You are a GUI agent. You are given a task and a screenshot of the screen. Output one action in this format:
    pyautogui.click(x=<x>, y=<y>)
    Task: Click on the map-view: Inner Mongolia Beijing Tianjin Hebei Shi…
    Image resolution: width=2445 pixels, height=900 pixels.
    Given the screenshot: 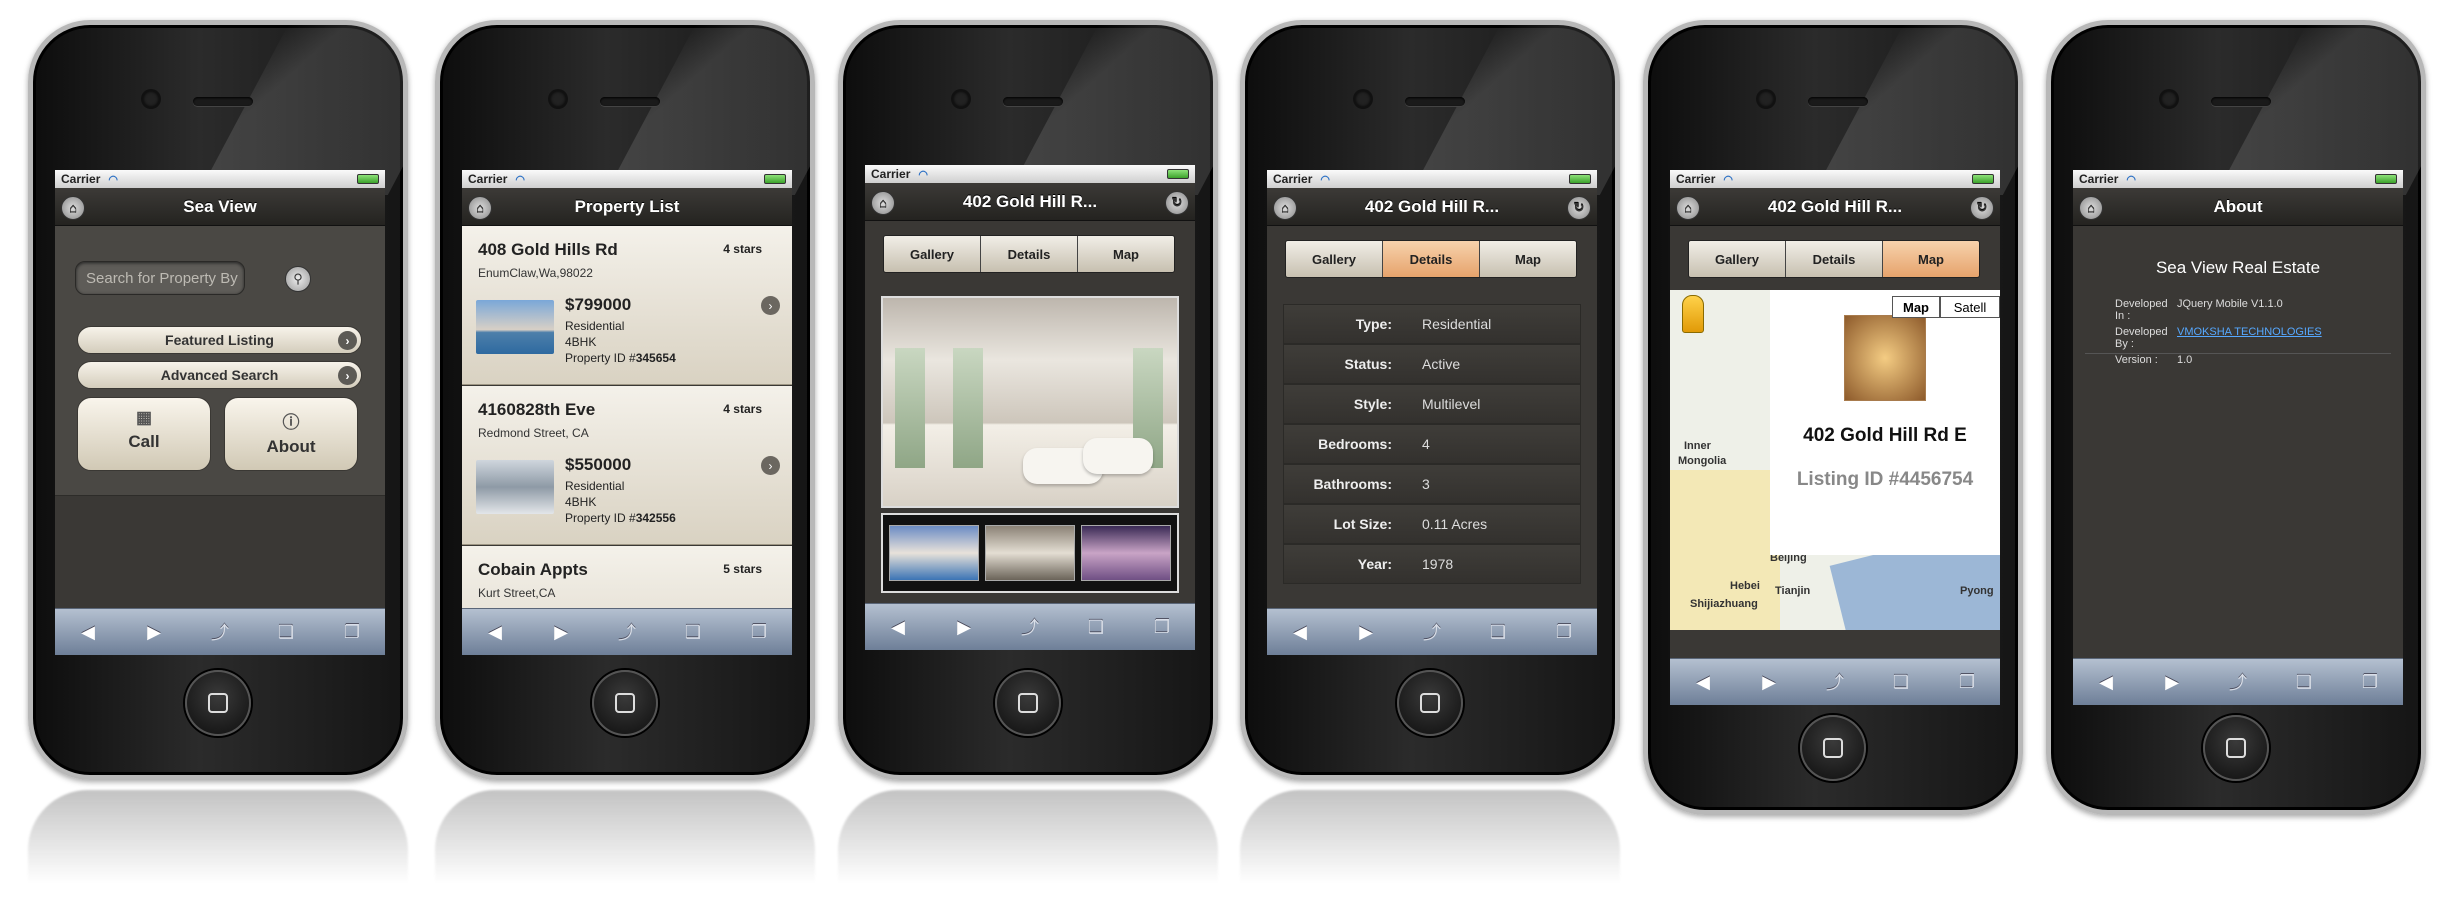 What is the action you would take?
    pyautogui.click(x=1835, y=460)
    